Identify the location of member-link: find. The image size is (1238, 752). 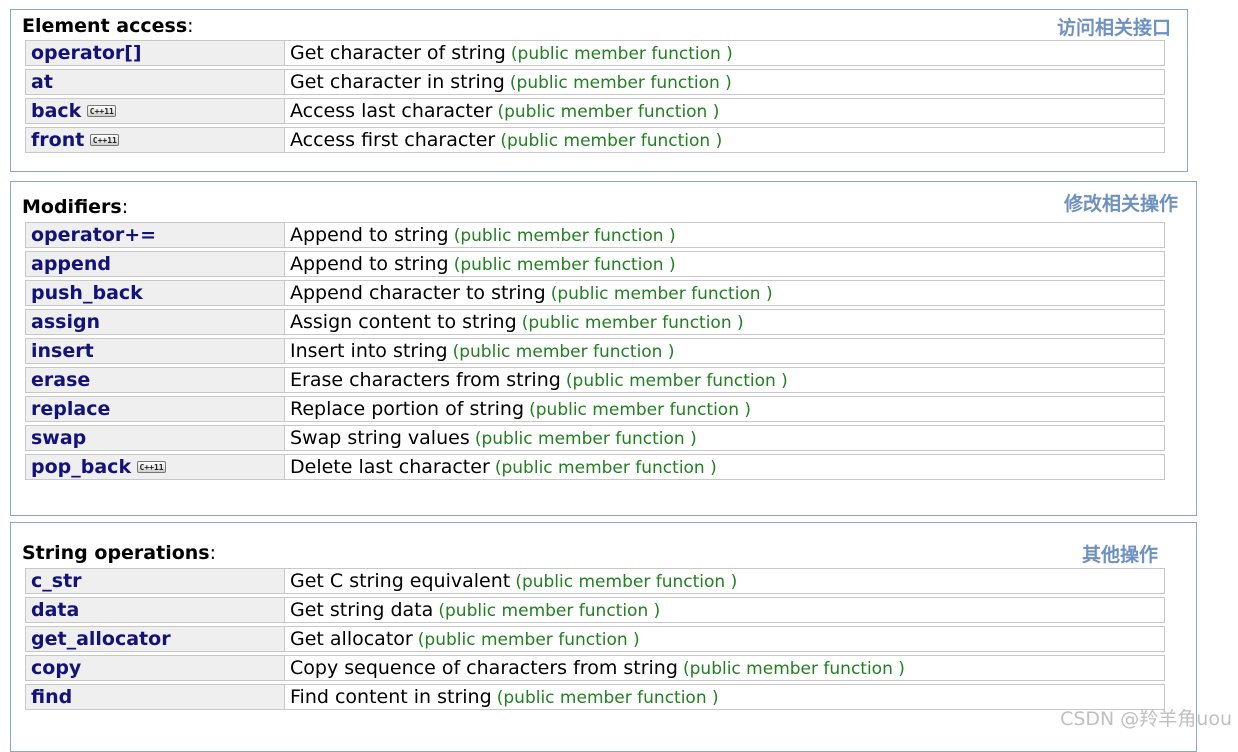
(51, 697).